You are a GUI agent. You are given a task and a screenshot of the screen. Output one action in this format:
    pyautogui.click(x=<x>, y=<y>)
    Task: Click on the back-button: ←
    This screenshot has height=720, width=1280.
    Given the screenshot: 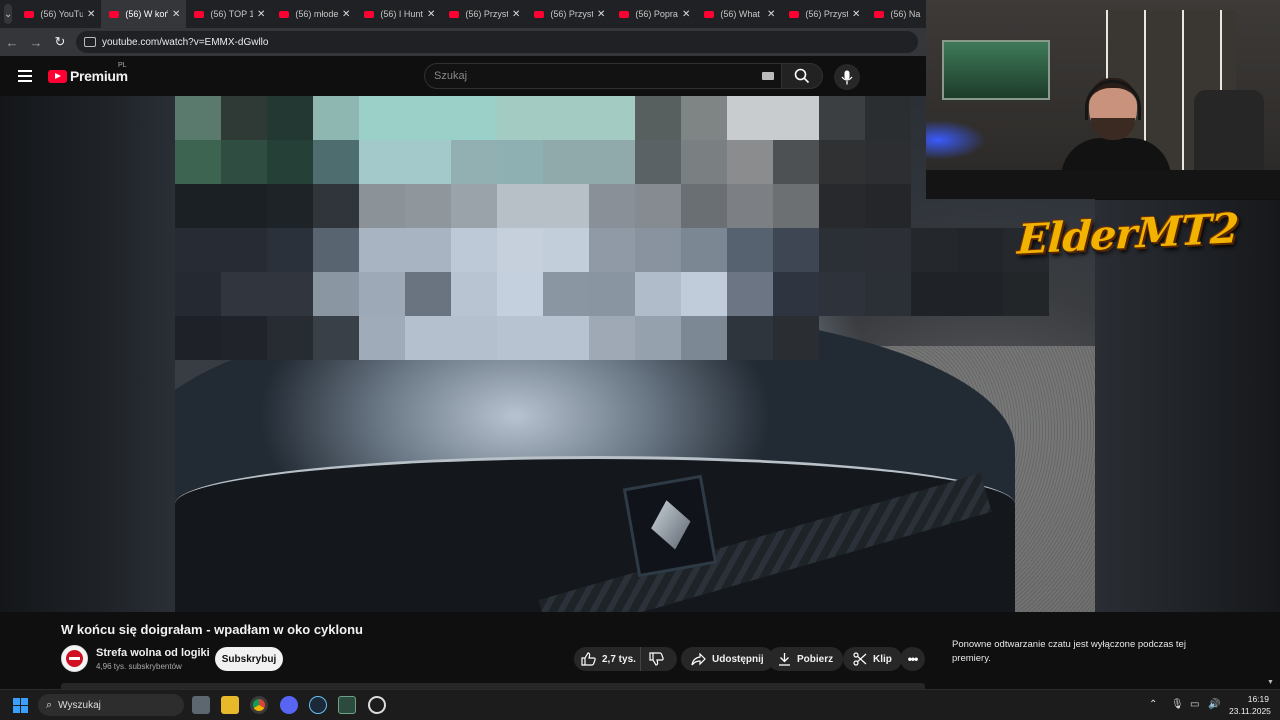 What is the action you would take?
    pyautogui.click(x=12, y=42)
    